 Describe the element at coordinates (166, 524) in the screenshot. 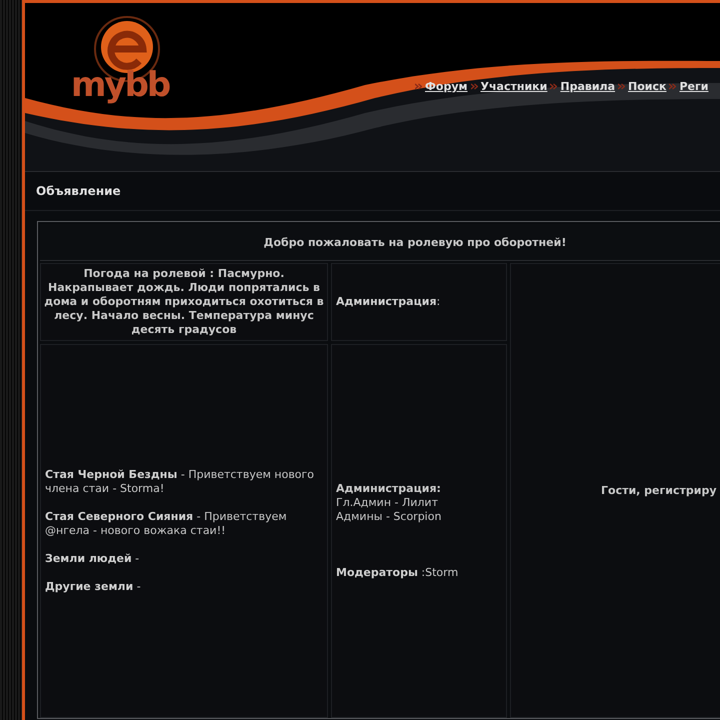

I see `pack-news: Стая Северного Сияния - Приветствуем @нгела - нового вожака стаи!!` at that location.